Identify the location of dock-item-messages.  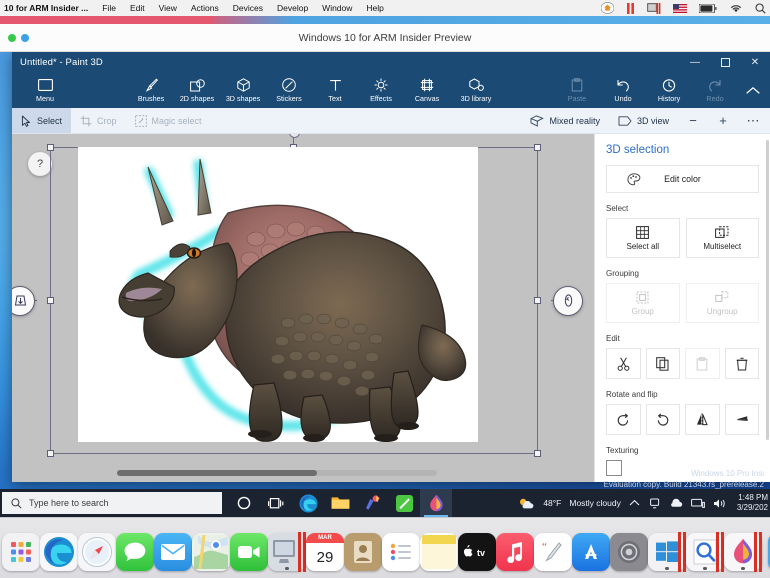
(135, 548).